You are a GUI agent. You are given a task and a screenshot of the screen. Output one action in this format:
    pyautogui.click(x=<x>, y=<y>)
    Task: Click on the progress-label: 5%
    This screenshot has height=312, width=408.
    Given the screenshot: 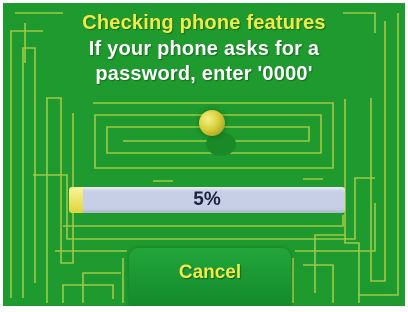 What is the action you would take?
    pyautogui.click(x=207, y=199)
    